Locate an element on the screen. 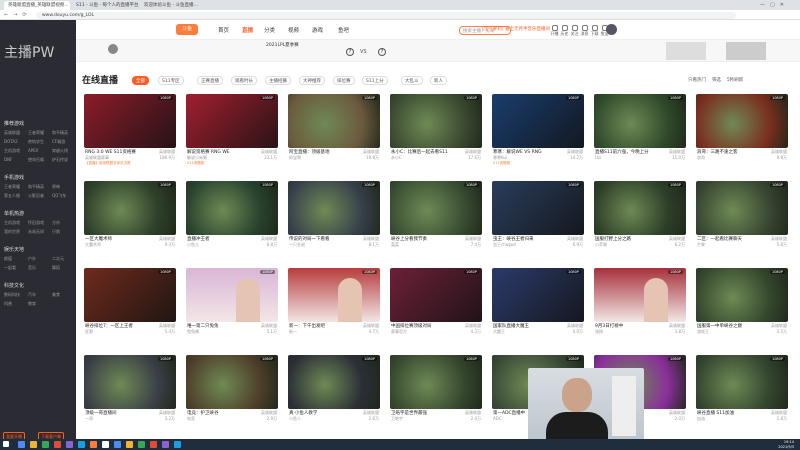  filter-chip: 新人 is located at coordinates (438, 80).